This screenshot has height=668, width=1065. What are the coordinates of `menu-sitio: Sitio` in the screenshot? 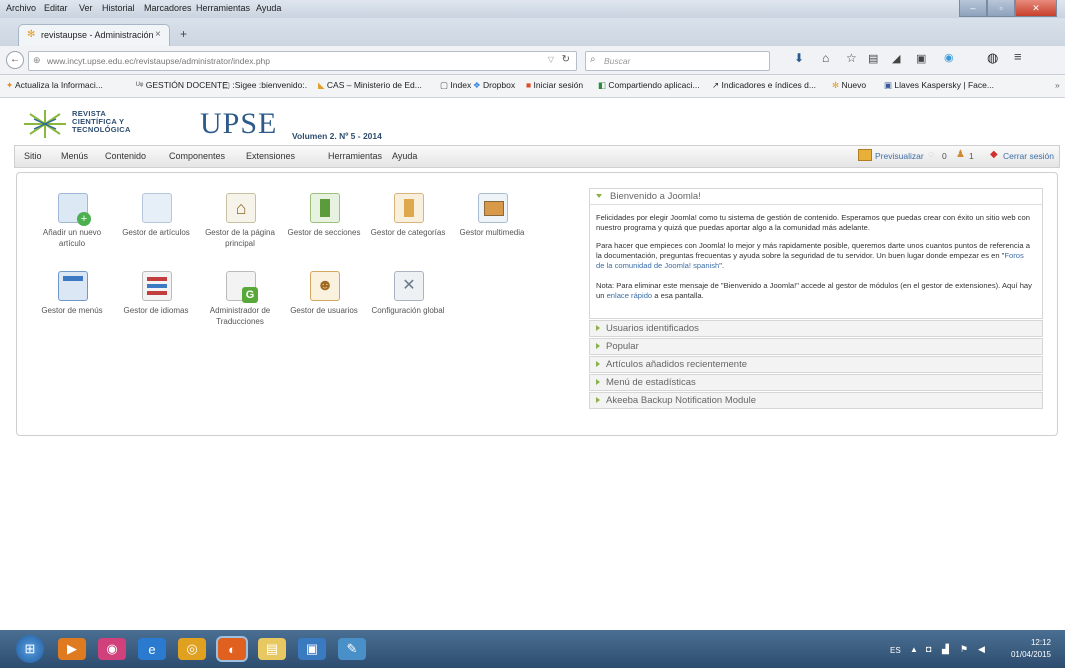 It's located at (33, 156).